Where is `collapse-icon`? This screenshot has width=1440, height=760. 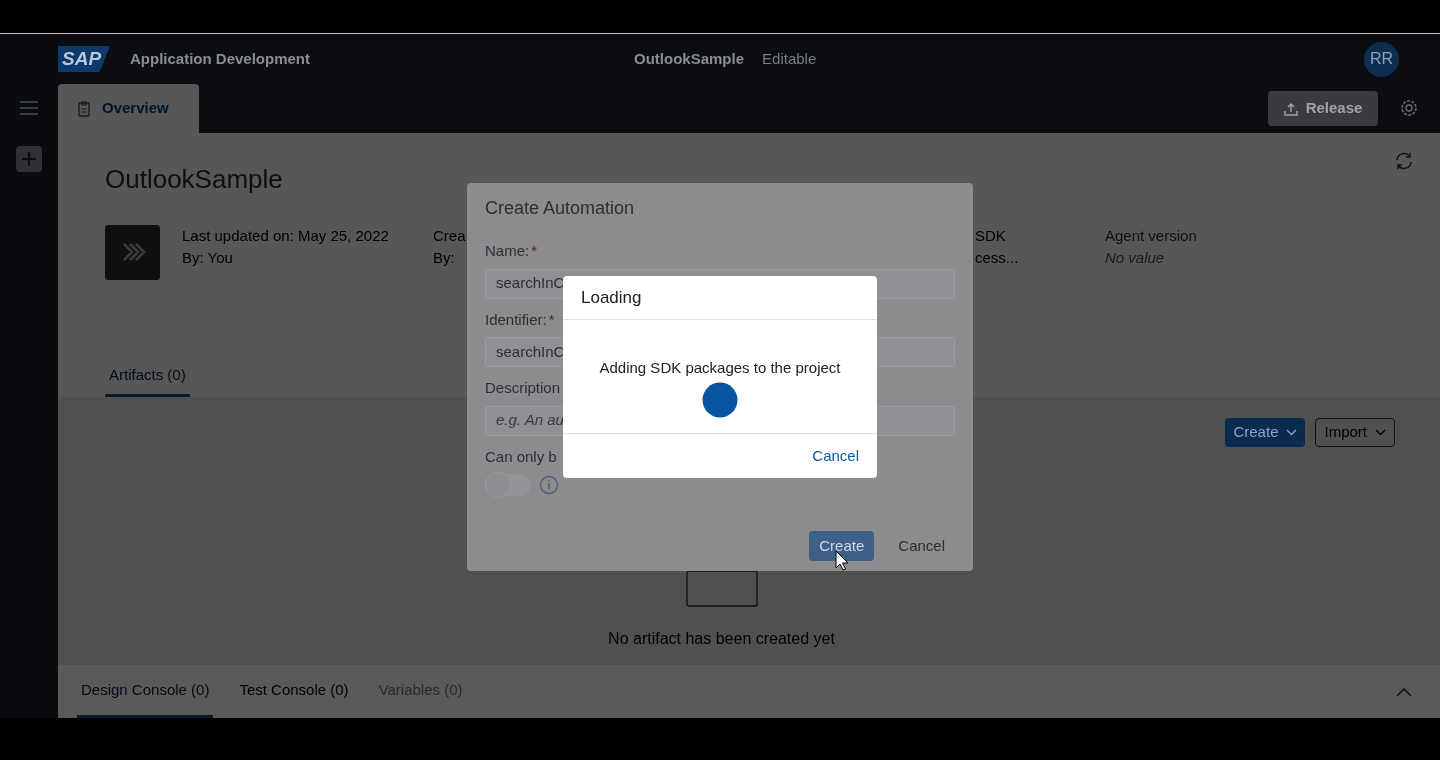
collapse-icon is located at coordinates (1404, 692).